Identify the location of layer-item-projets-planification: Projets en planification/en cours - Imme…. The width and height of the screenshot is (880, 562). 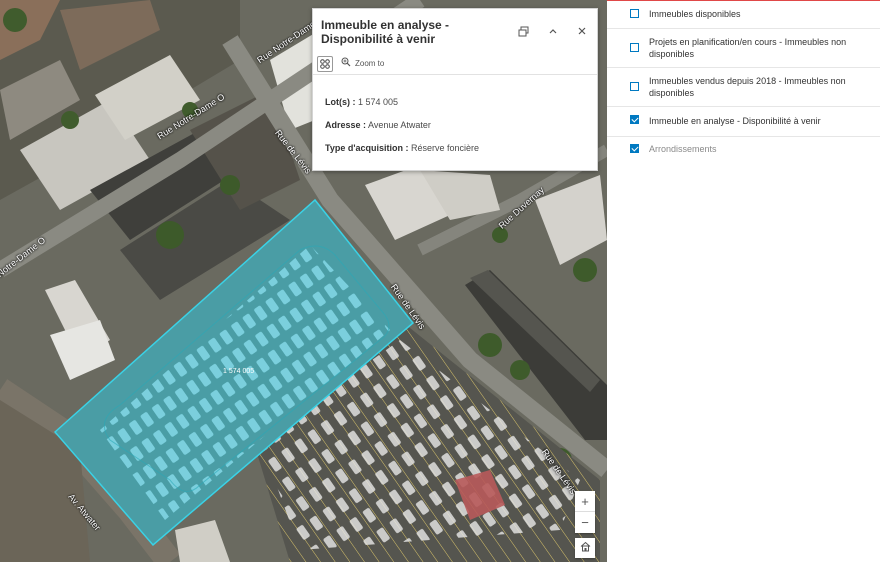
(743, 48).